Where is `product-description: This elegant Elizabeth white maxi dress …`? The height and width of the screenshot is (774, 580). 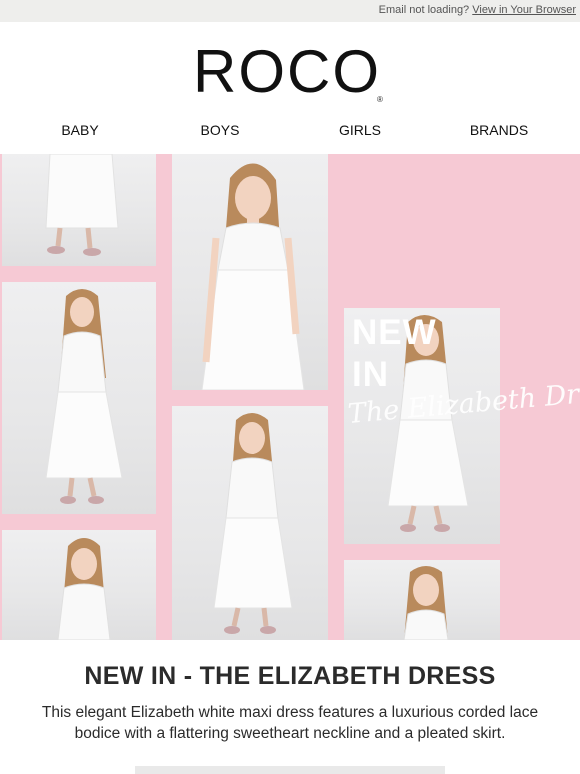
product-description: This elegant Elizabeth white maxi dress … is located at coordinates (290, 723).